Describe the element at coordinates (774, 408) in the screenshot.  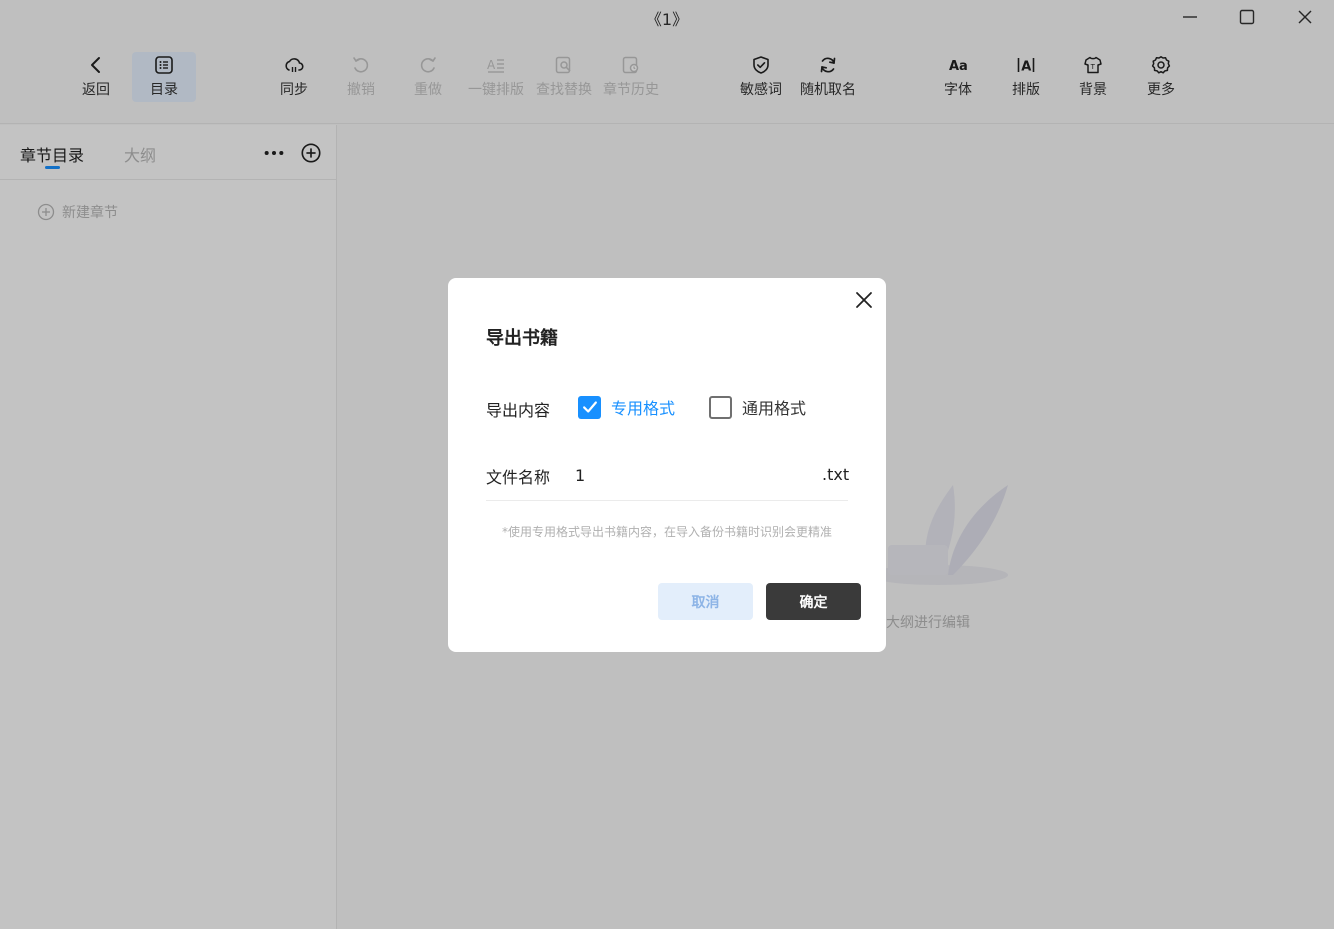
I see `option-label: 通用格式` at that location.